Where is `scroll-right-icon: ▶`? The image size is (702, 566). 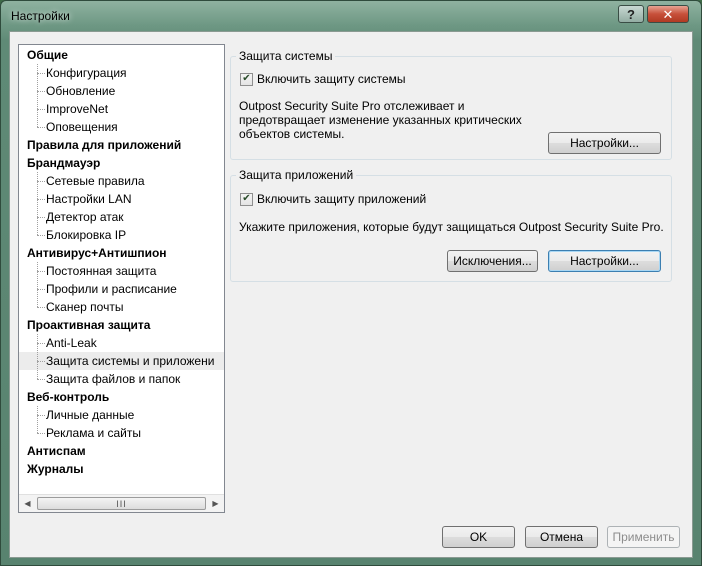 scroll-right-icon: ▶ is located at coordinates (215, 503).